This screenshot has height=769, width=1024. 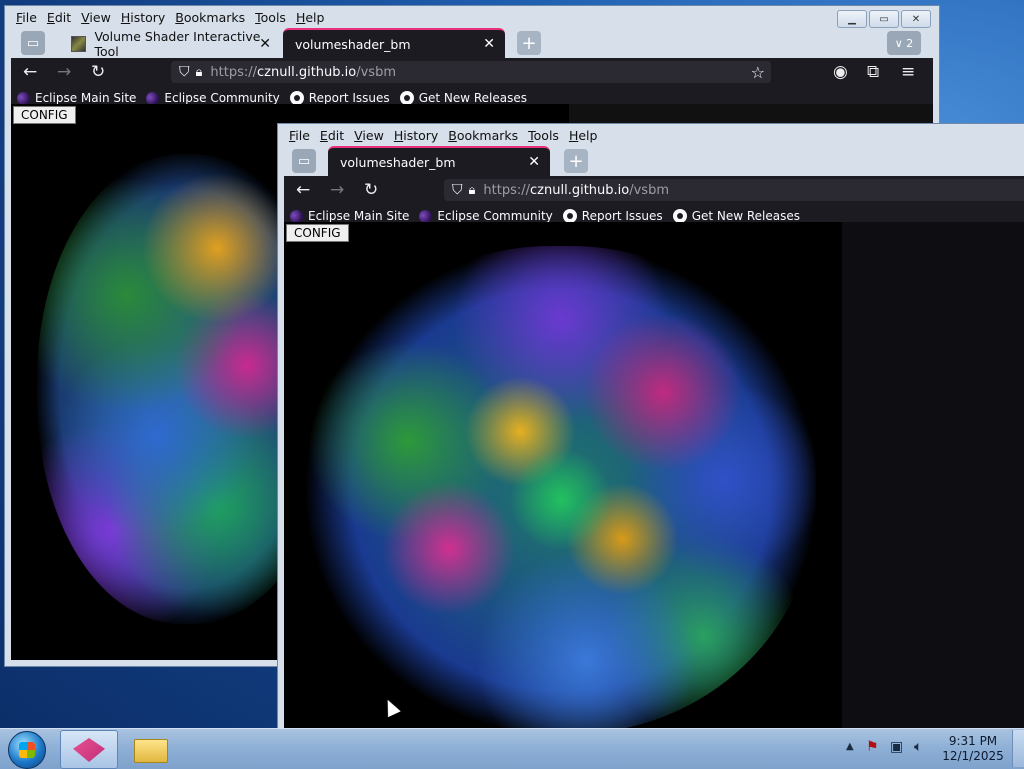 I want to click on account-icon: ◉, so click(x=840, y=72).